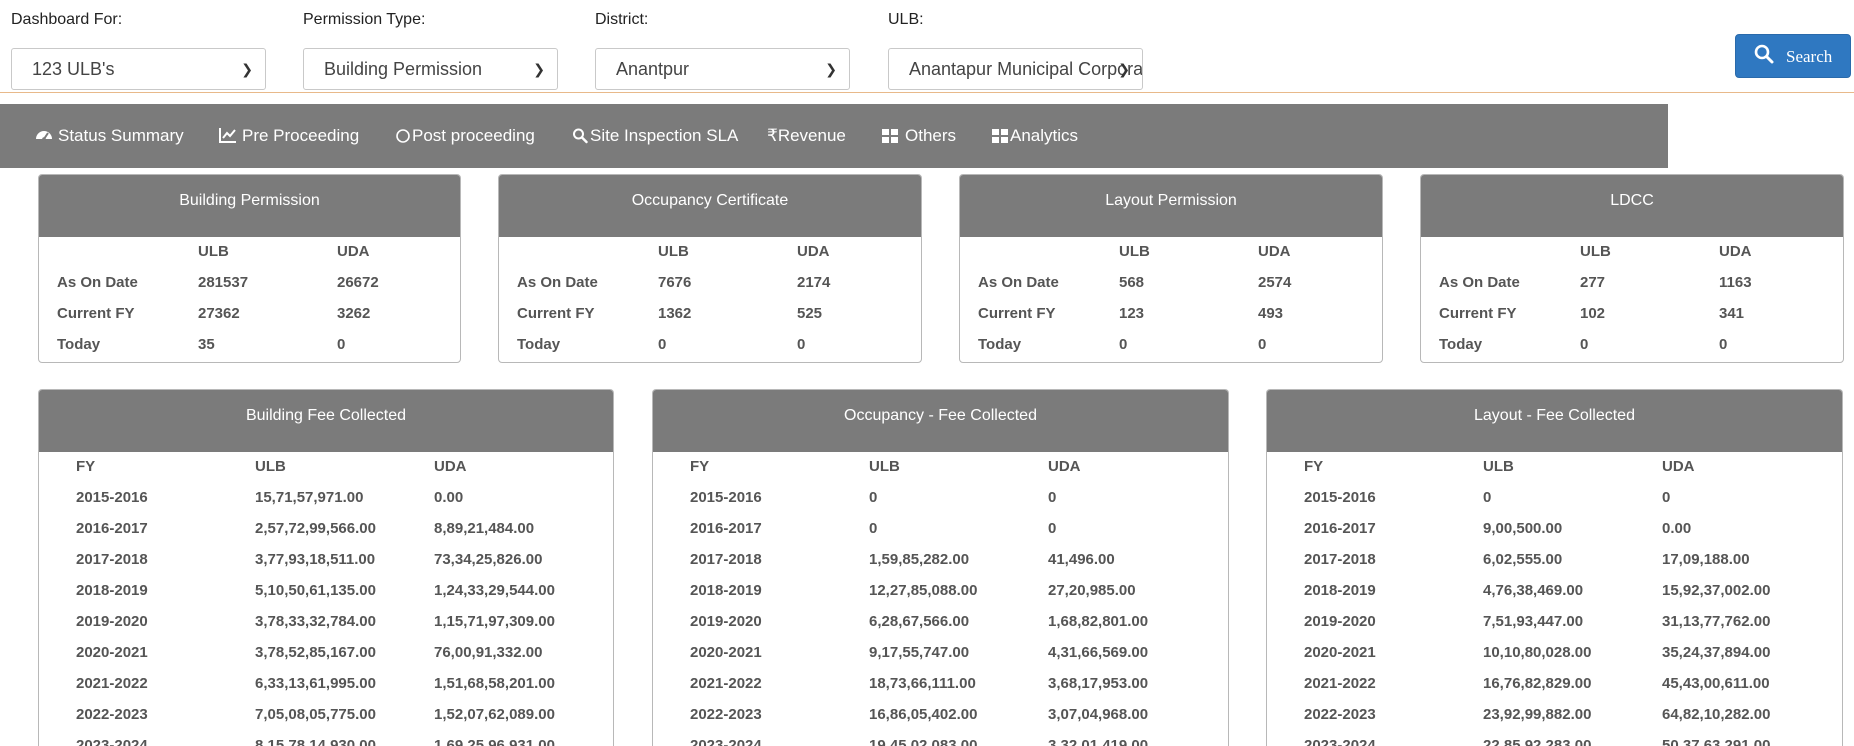  I want to click on value-uda: 1163, so click(1735, 282).